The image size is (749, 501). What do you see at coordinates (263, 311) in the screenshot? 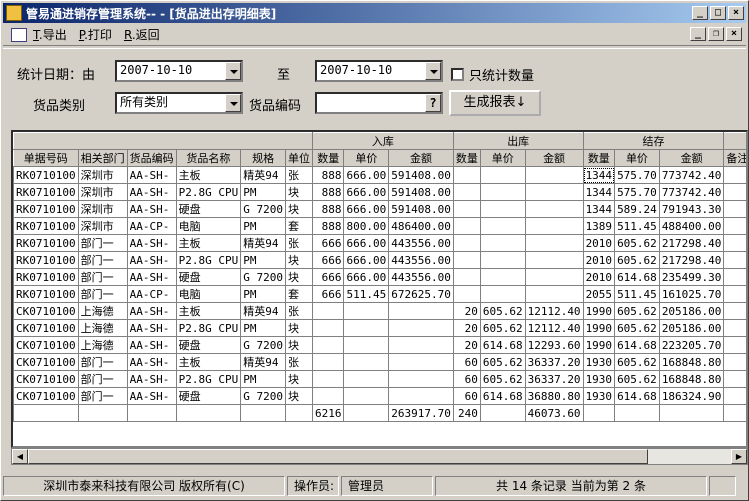
I see `table-cell: 精英94` at bounding box center [263, 311].